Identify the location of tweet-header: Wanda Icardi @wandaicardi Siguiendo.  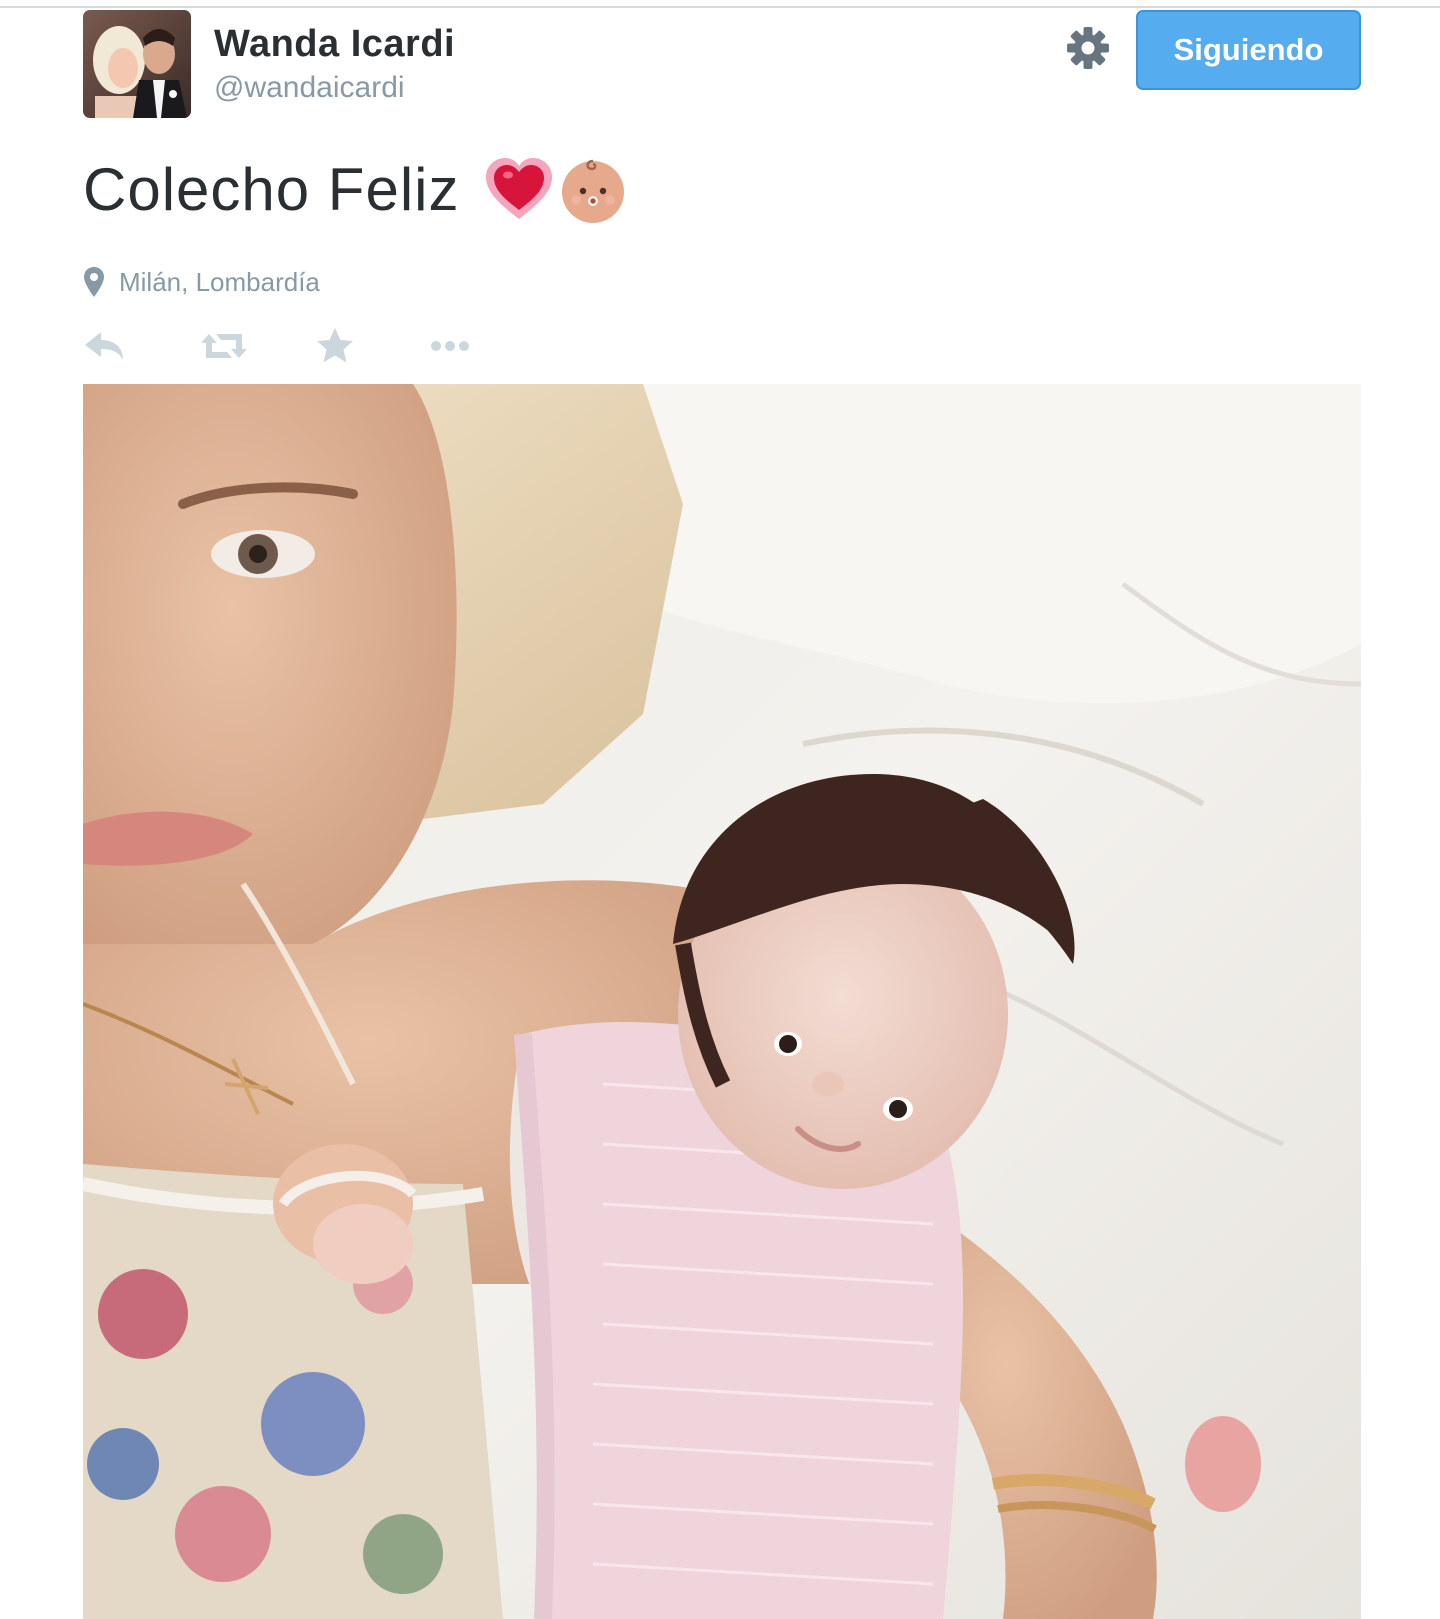
(722, 65).